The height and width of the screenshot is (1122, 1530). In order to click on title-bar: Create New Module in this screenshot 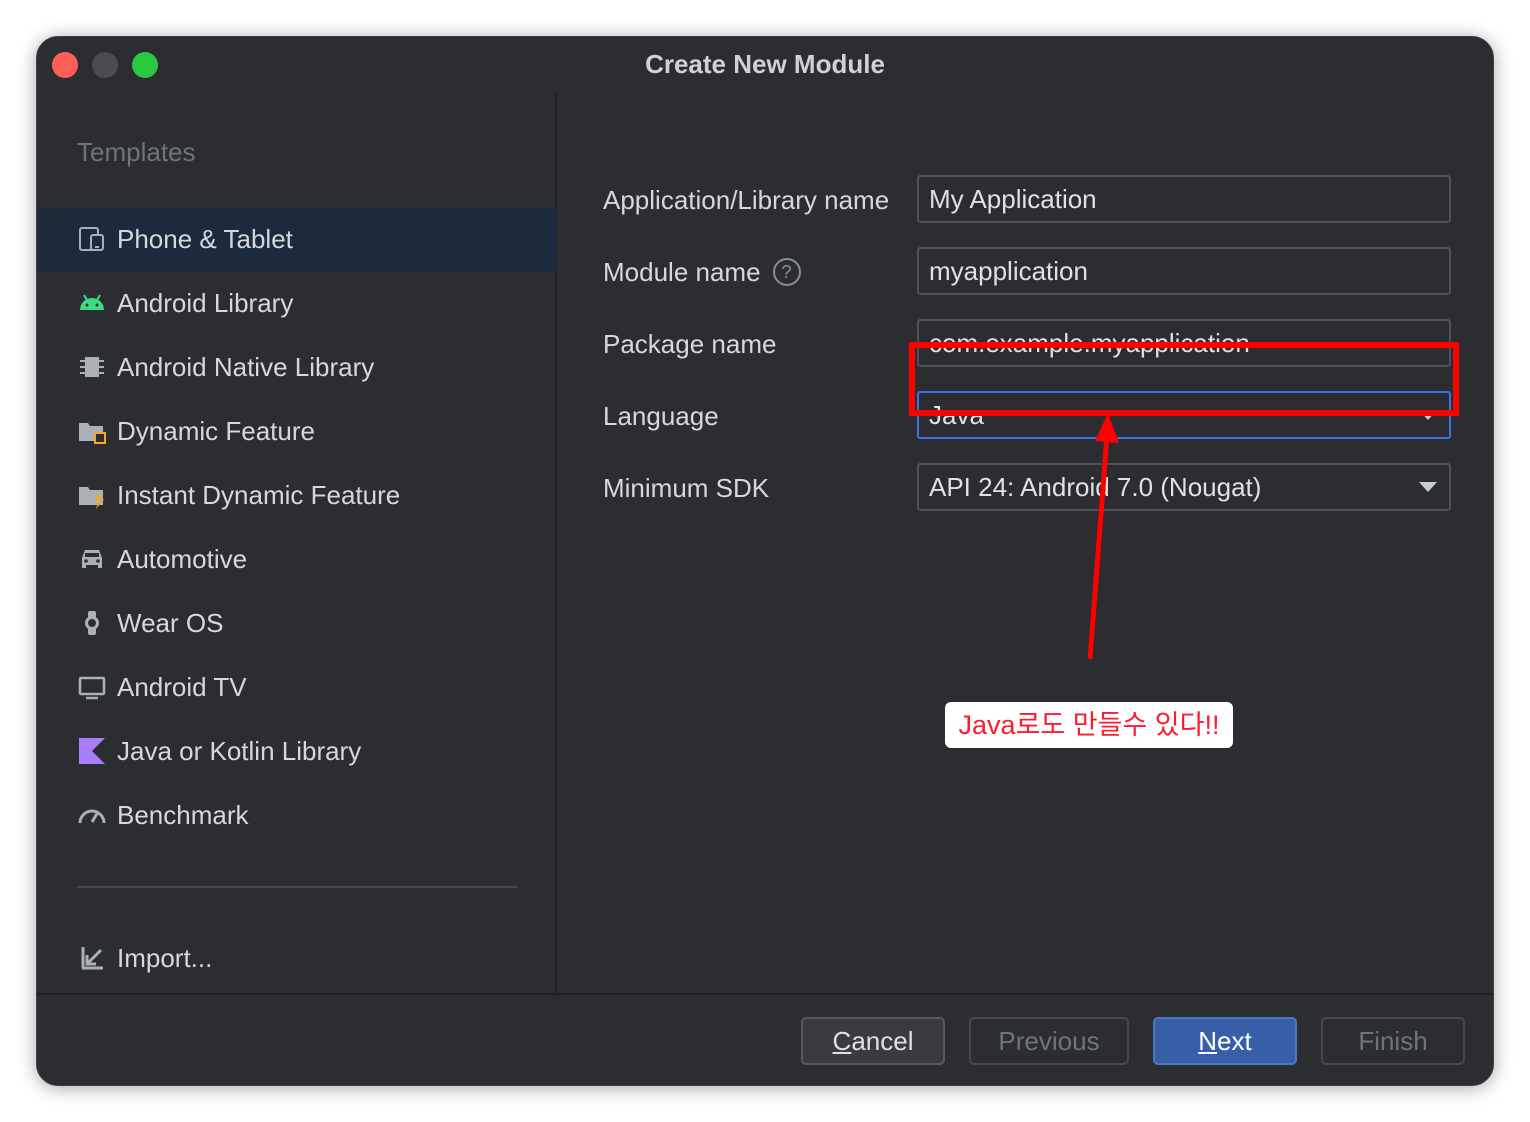, I will do `click(765, 65)`.